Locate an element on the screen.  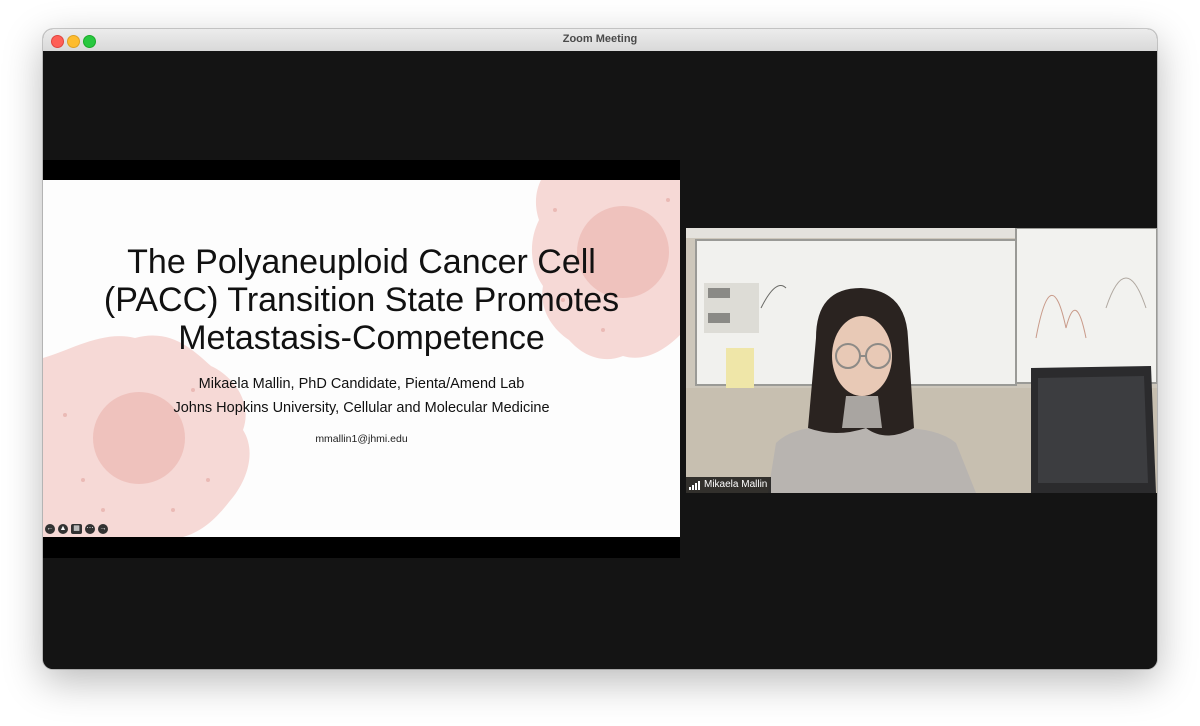
more-icon: ⋯ is located at coordinates (90, 529).